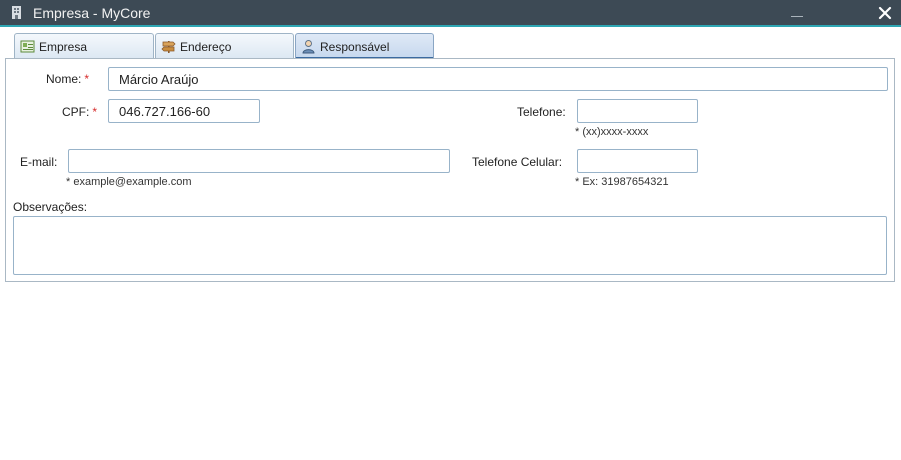 The image size is (901, 460). I want to click on email-label: E-mail:, so click(39, 162).